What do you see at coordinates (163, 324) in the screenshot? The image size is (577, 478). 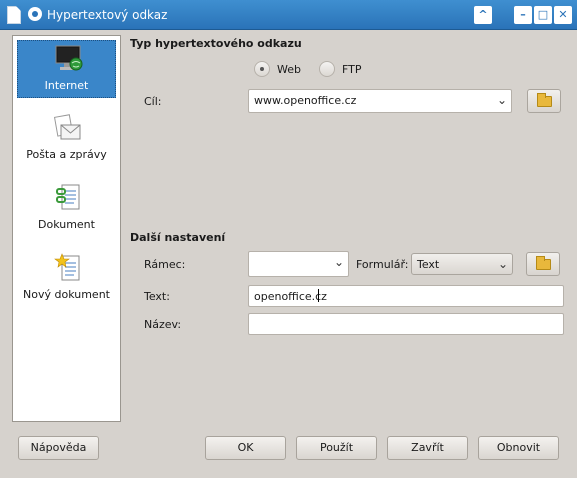 I see `name-label: Název:` at bounding box center [163, 324].